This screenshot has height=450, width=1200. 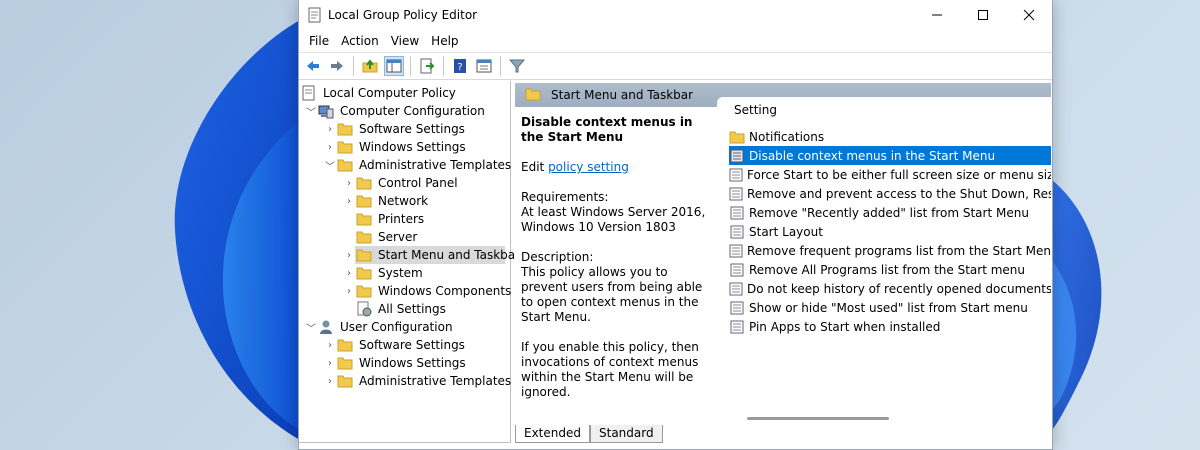 What do you see at coordinates (890, 231) in the screenshot?
I see `list-item-setting: Start Layout` at bounding box center [890, 231].